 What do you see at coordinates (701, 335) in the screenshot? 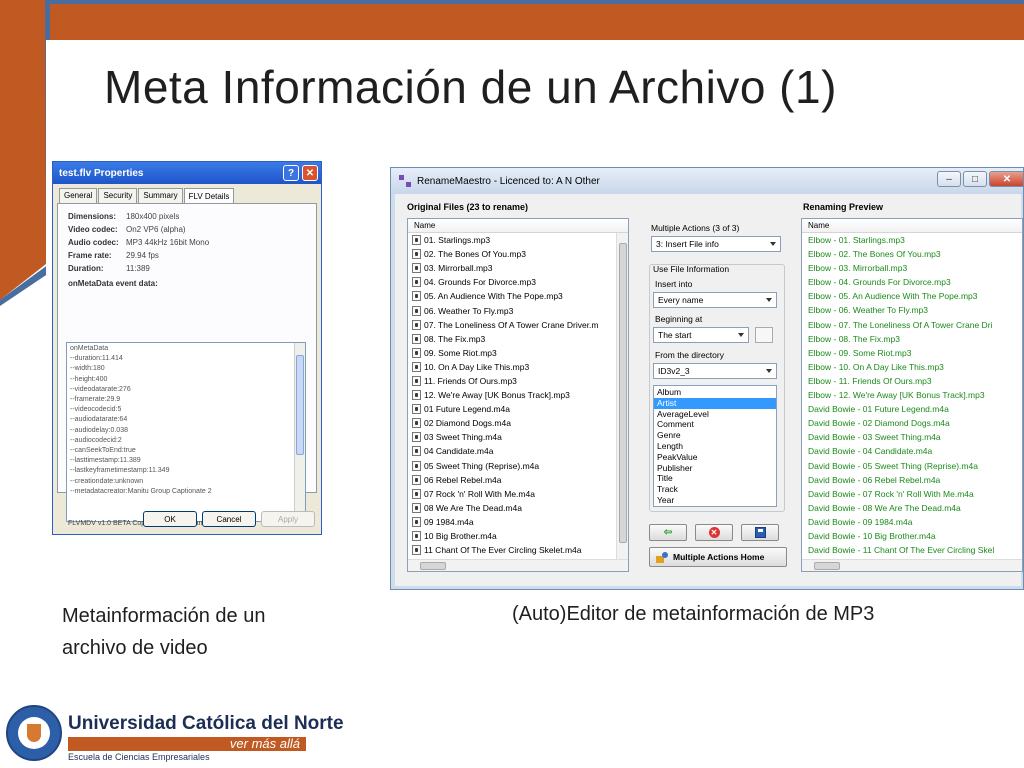
I see `beginning-at-select: The start` at bounding box center [701, 335].